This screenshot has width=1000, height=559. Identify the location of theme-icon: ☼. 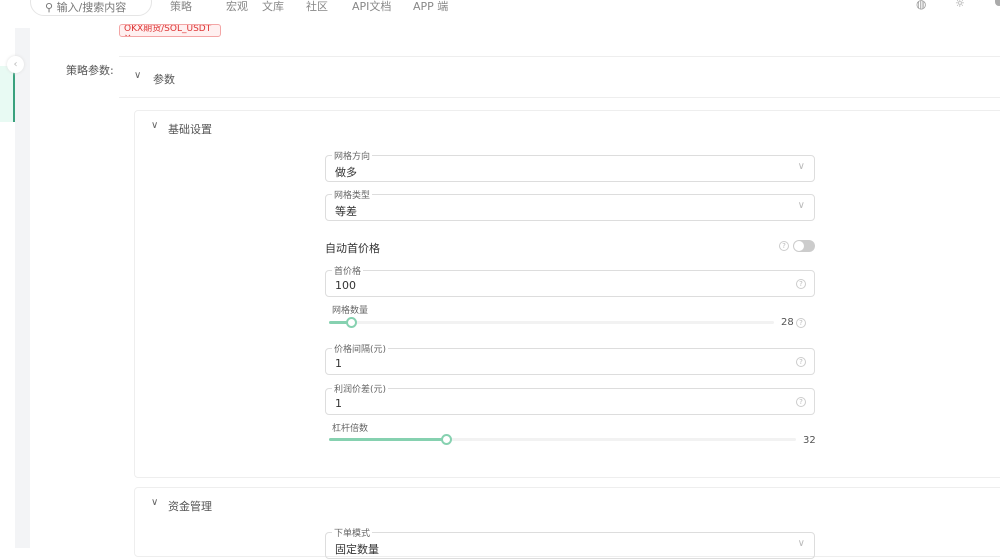
(960, 5).